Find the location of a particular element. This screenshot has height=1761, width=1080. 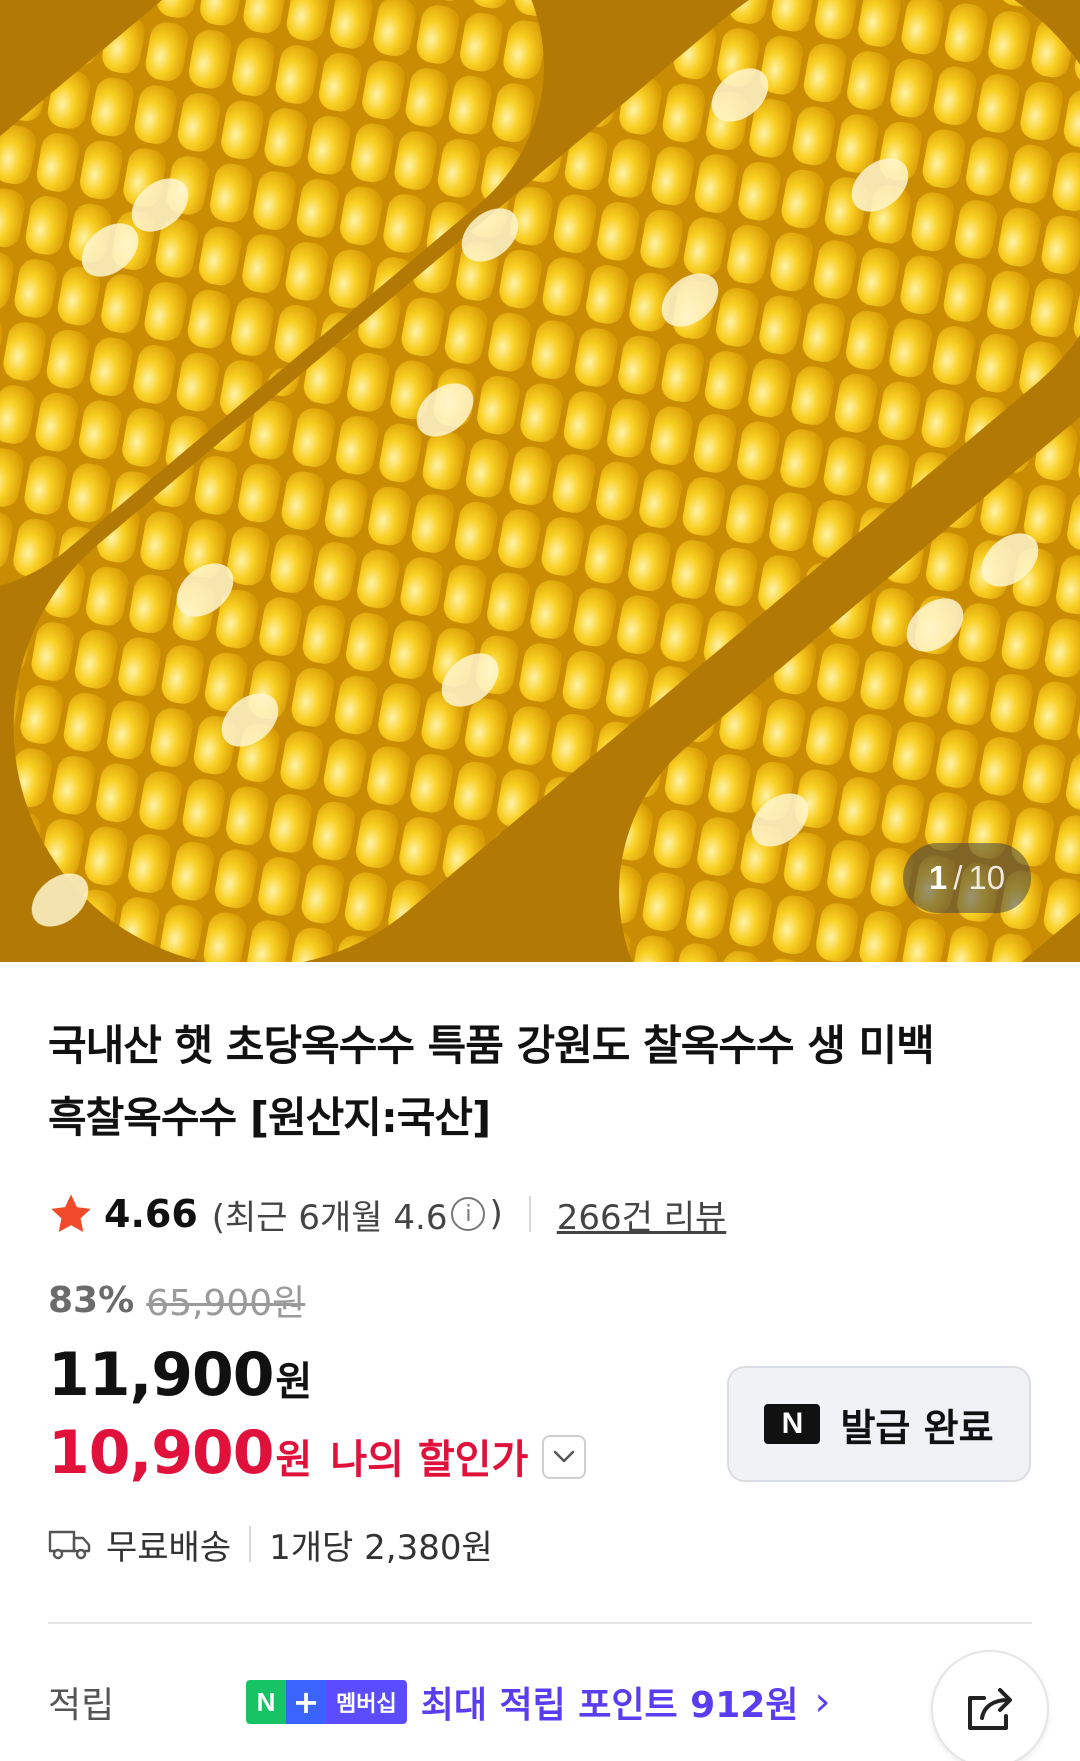

section-divider is located at coordinates (540, 1623).